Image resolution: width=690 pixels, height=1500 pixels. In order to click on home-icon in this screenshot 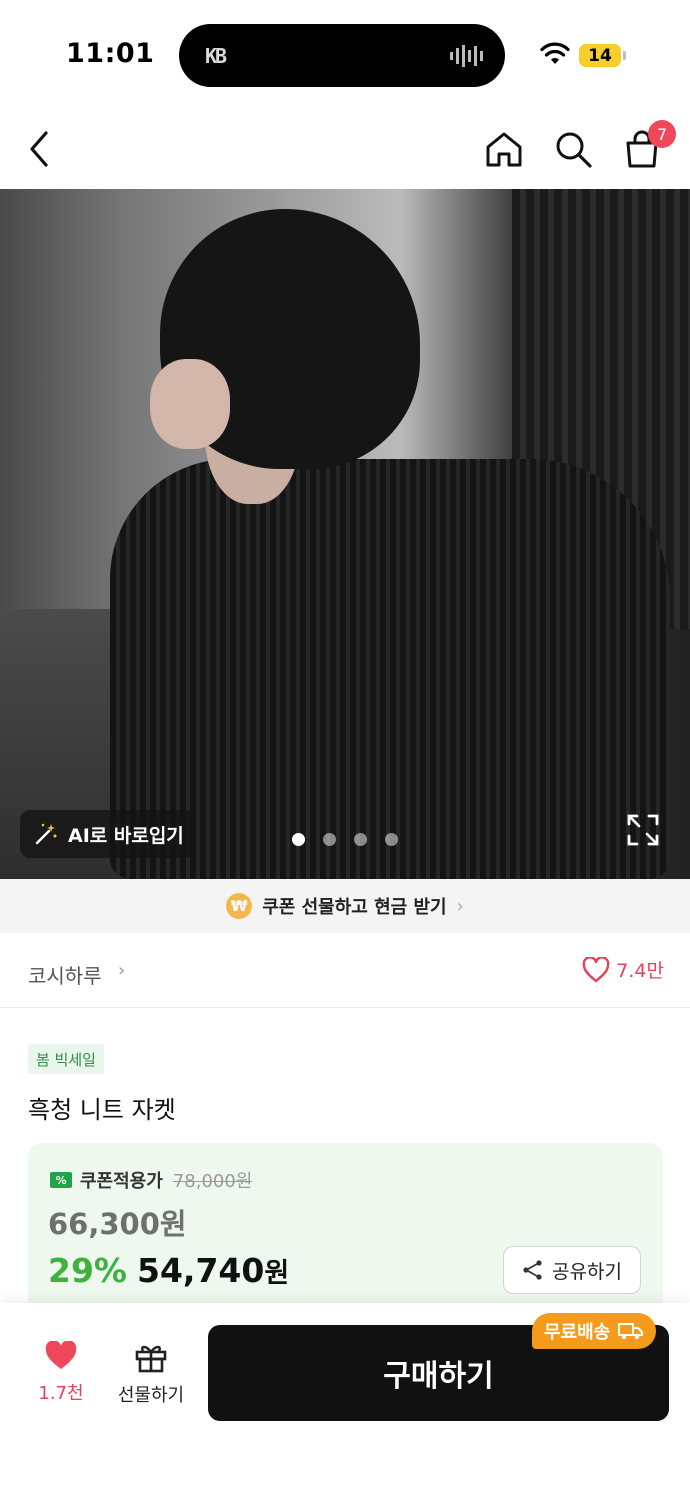, I will do `click(504, 149)`.